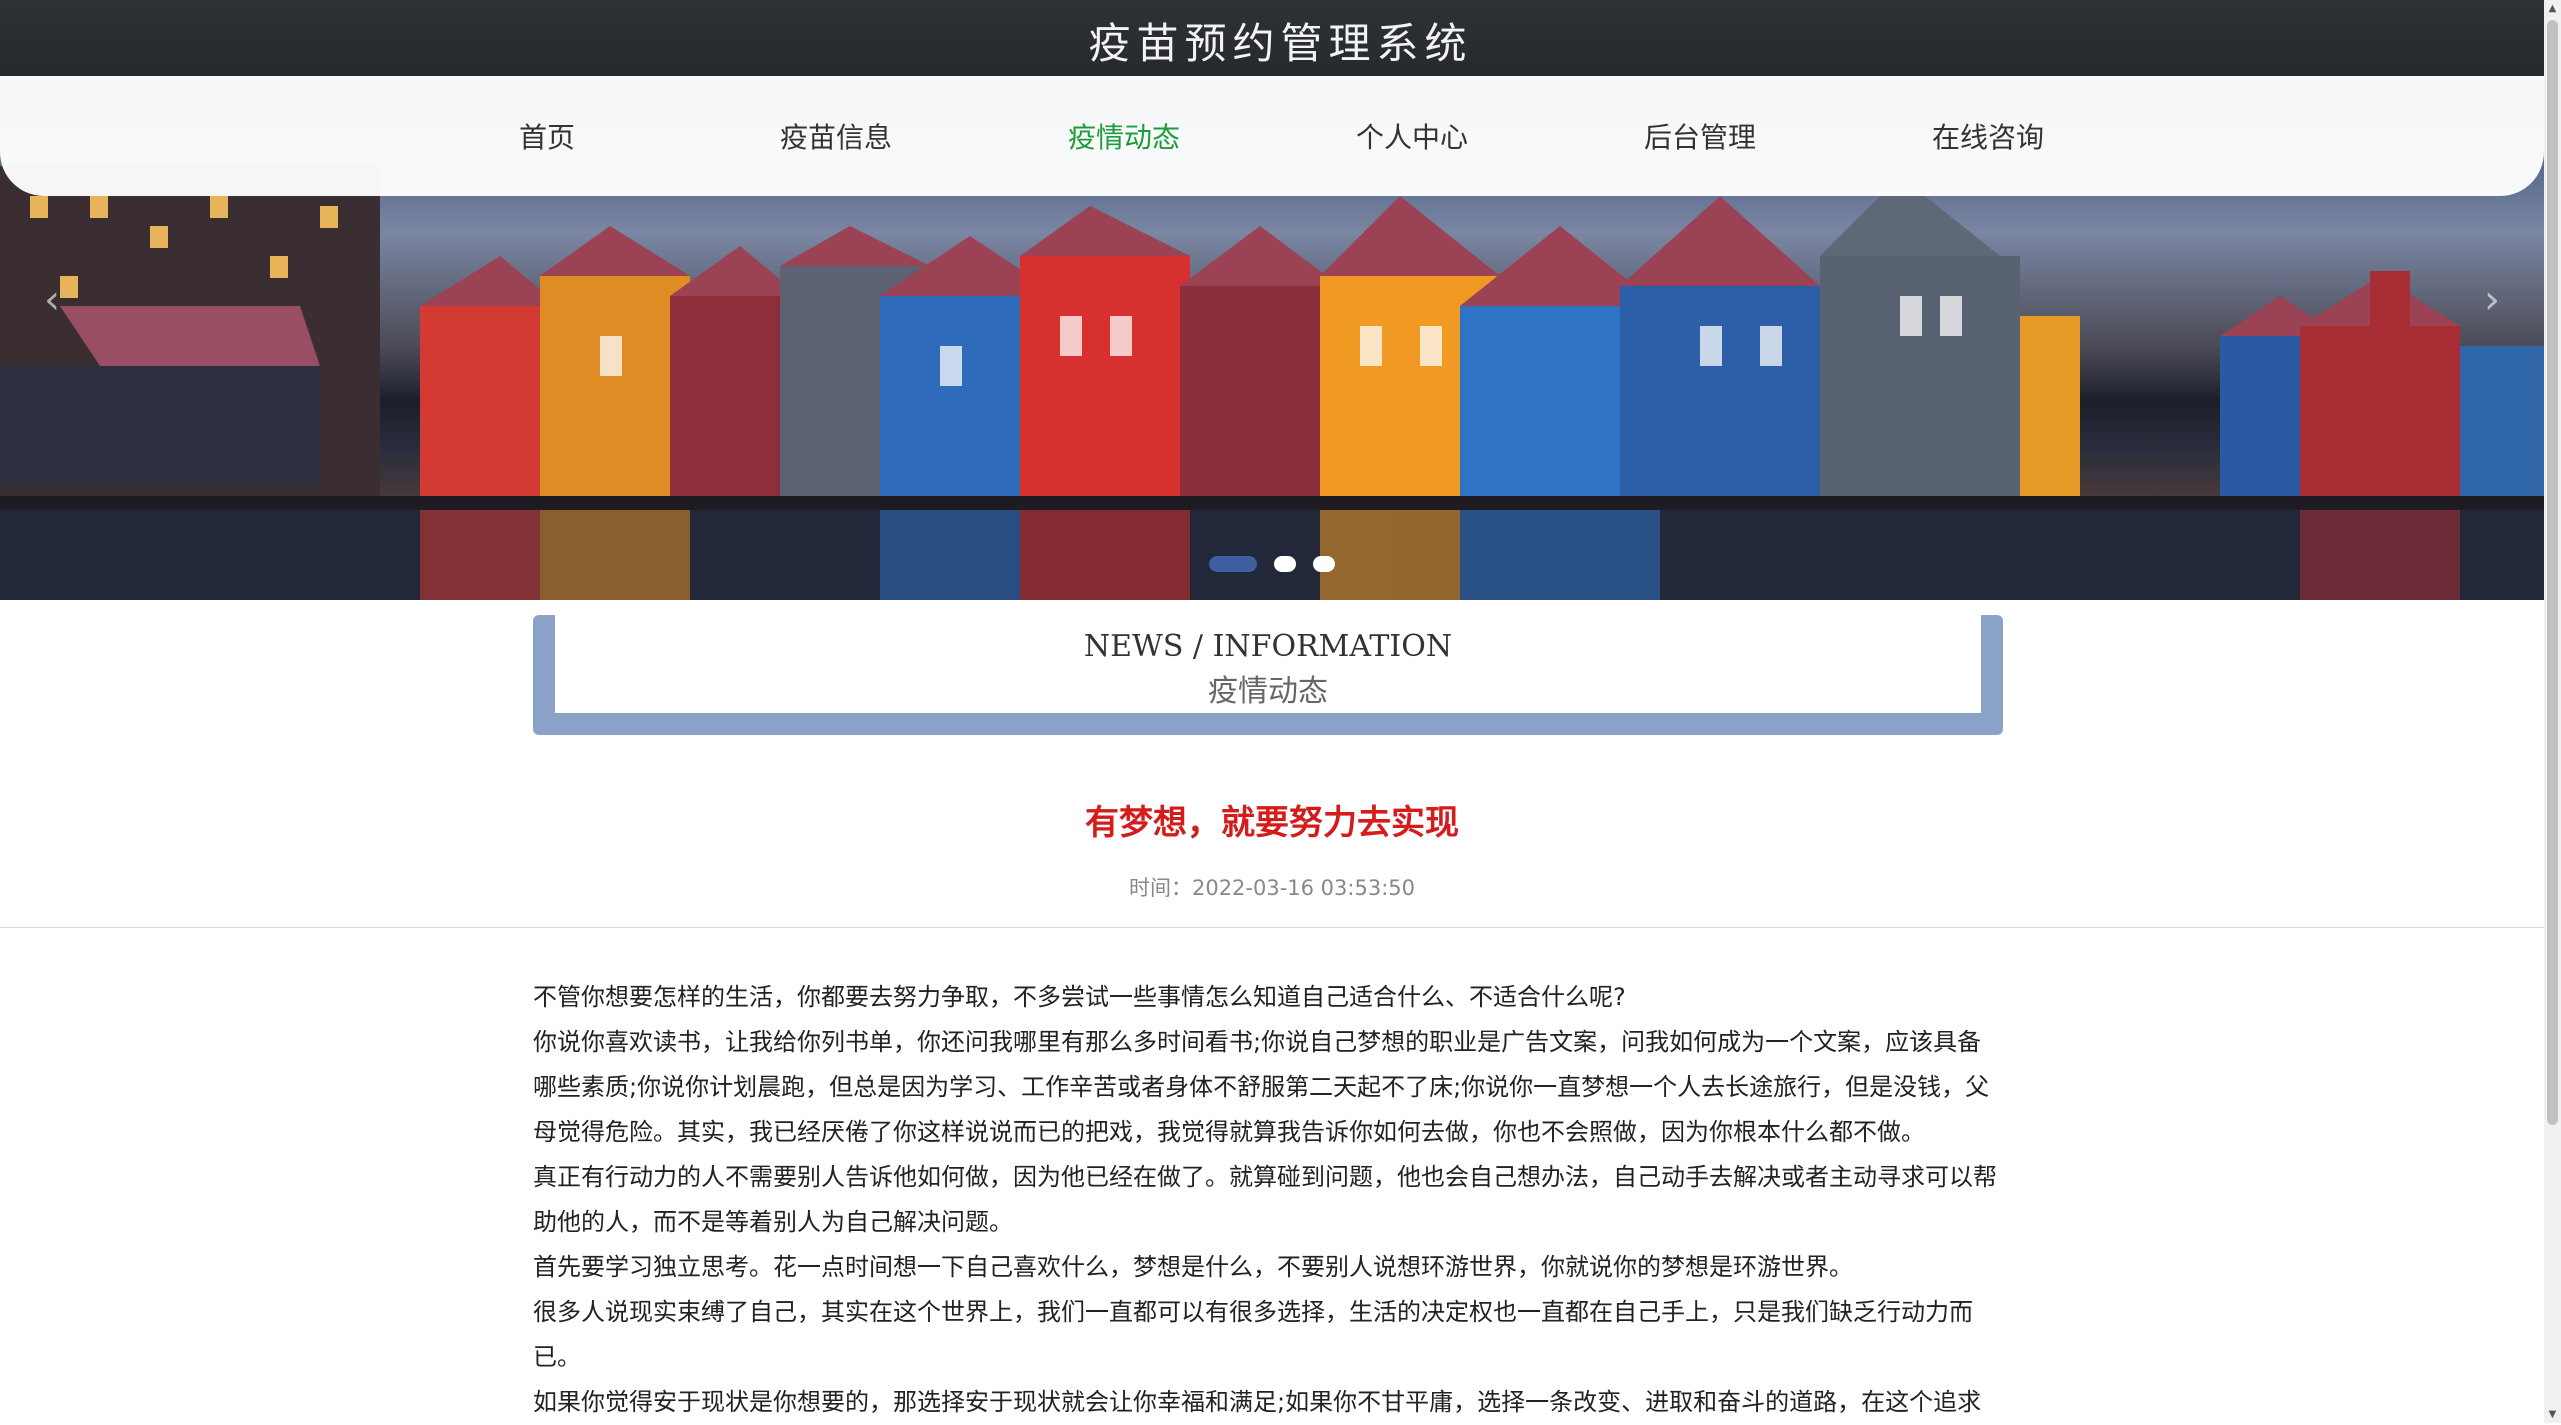  What do you see at coordinates (547, 136) in the screenshot?
I see `nav-item-home: 首页` at bounding box center [547, 136].